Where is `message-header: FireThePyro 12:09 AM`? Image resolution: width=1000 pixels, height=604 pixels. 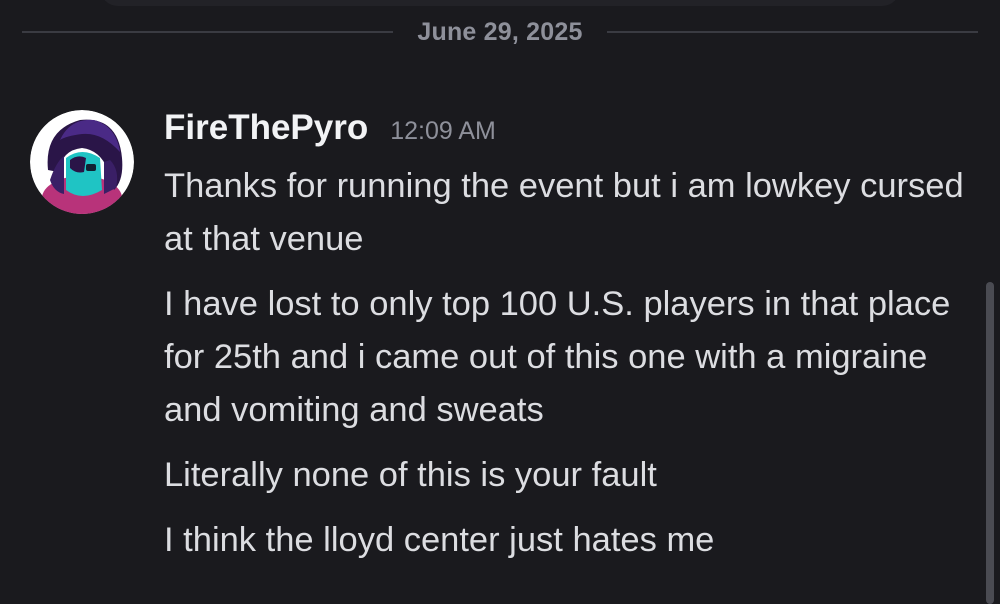
message-header: FireThePyro 12:09 AM is located at coordinates (330, 128).